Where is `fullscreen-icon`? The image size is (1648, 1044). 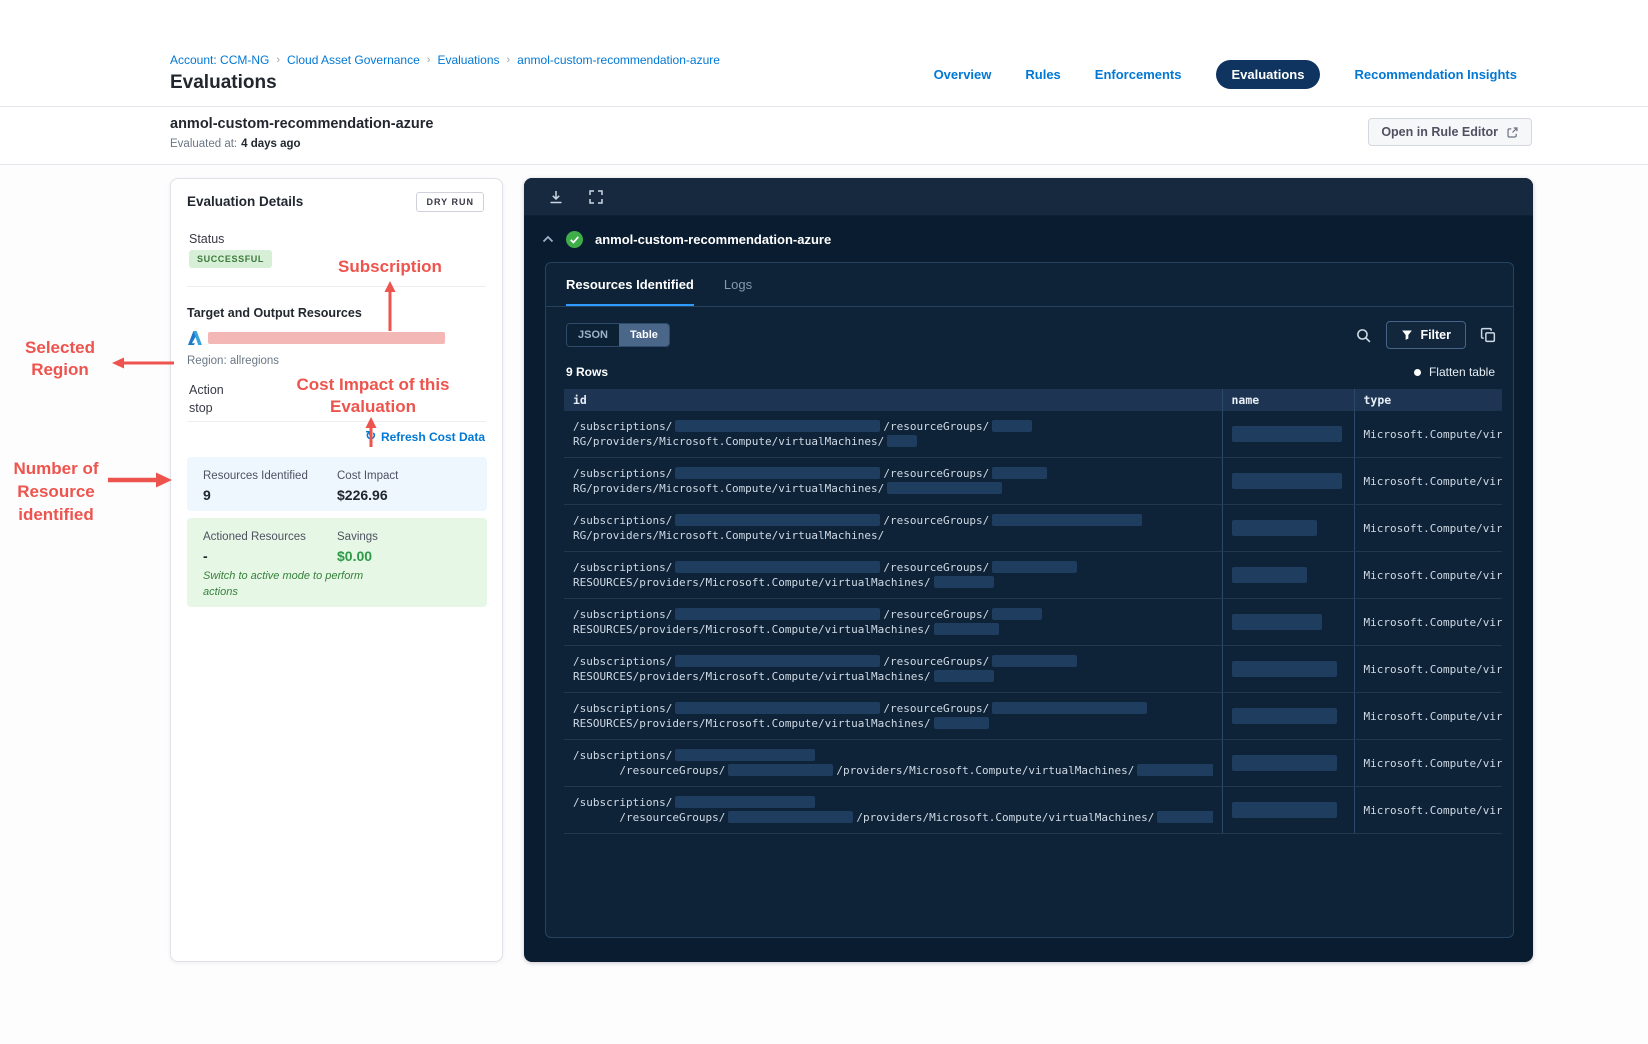 fullscreen-icon is located at coordinates (596, 197).